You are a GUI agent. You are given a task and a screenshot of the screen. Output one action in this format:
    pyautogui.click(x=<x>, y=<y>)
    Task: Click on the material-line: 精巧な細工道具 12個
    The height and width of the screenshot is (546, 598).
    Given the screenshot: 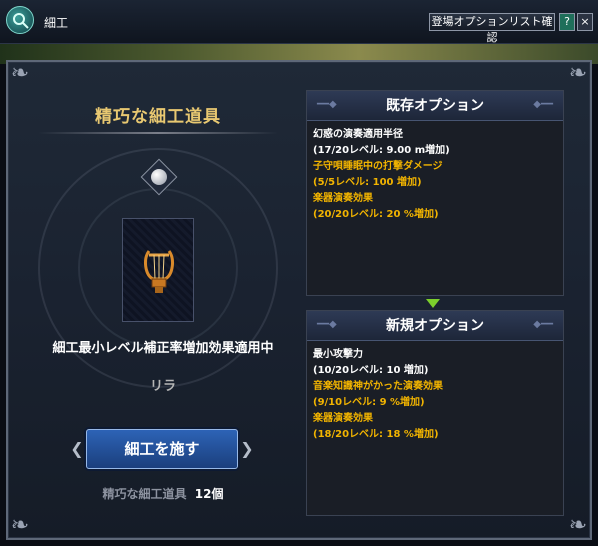 What is the action you would take?
    pyautogui.click(x=163, y=493)
    